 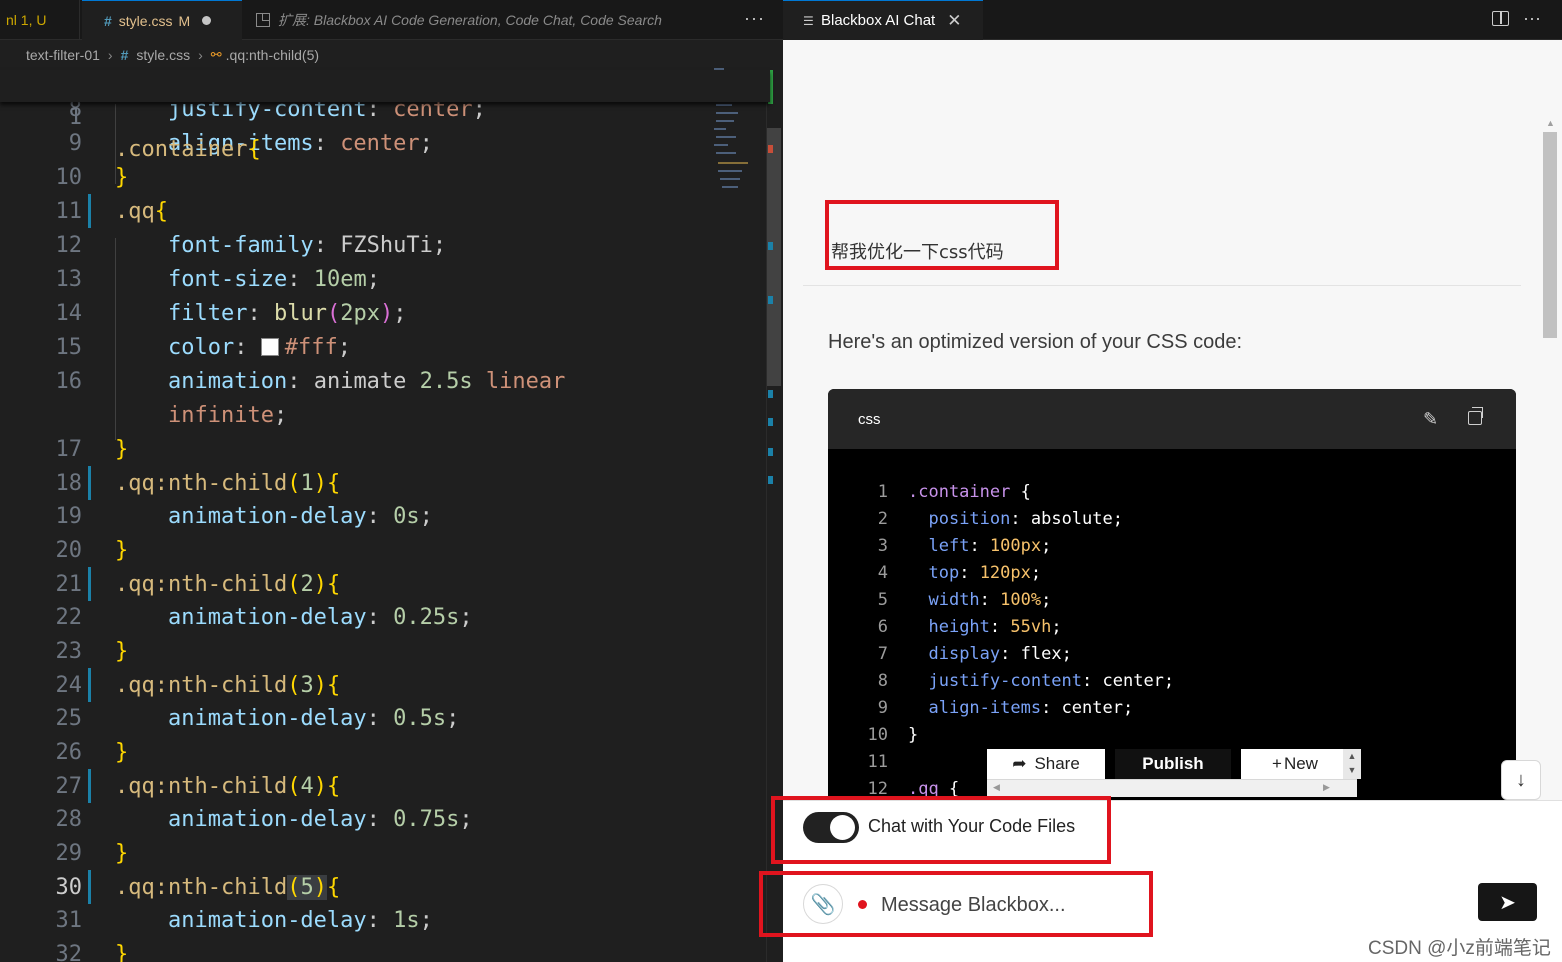 I want to click on chat-tab-bar: ☰ Blackbox AI Chat ✕ ···, so click(x=1172, y=20).